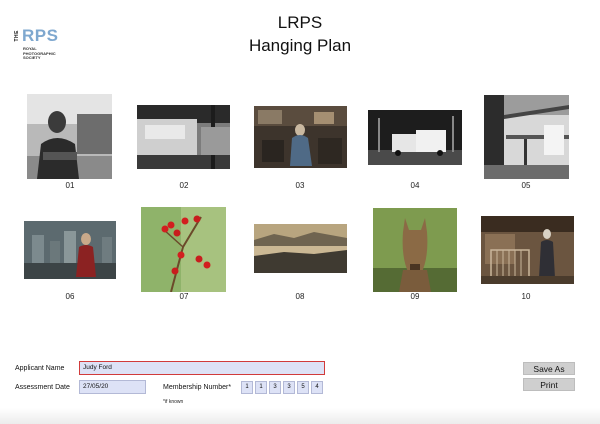 This screenshot has width=600, height=424. I want to click on photo-10-image, so click(527, 250).